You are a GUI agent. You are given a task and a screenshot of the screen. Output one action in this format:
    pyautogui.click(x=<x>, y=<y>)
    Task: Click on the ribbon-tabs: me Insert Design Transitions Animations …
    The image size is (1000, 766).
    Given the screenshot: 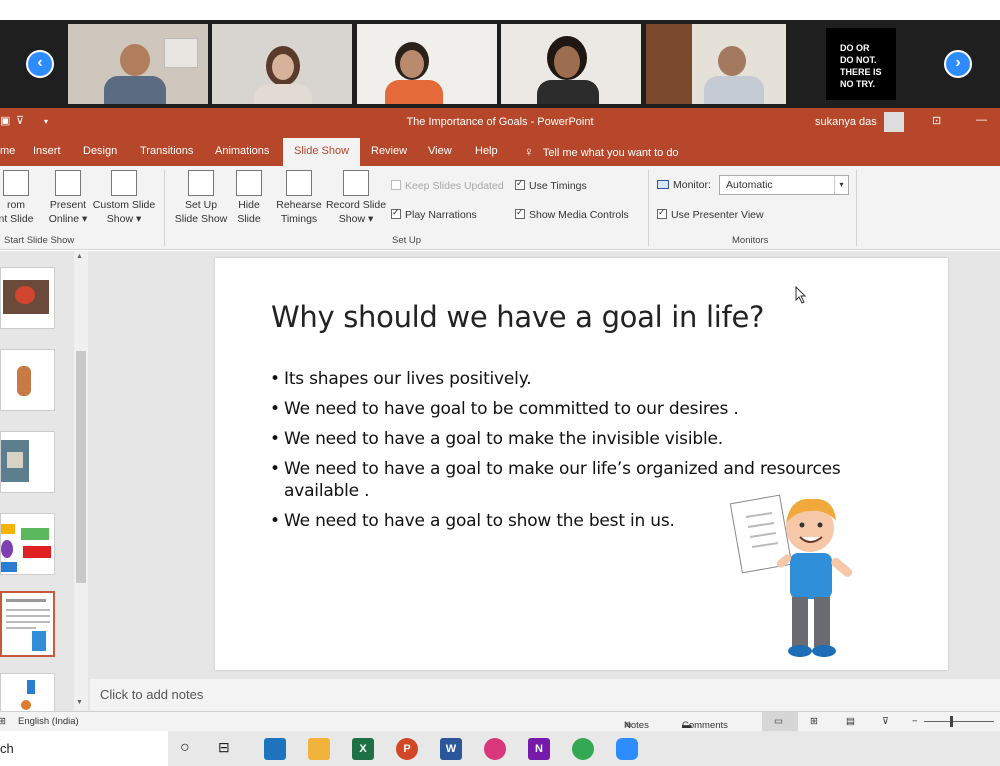 What is the action you would take?
    pyautogui.click(x=500, y=151)
    